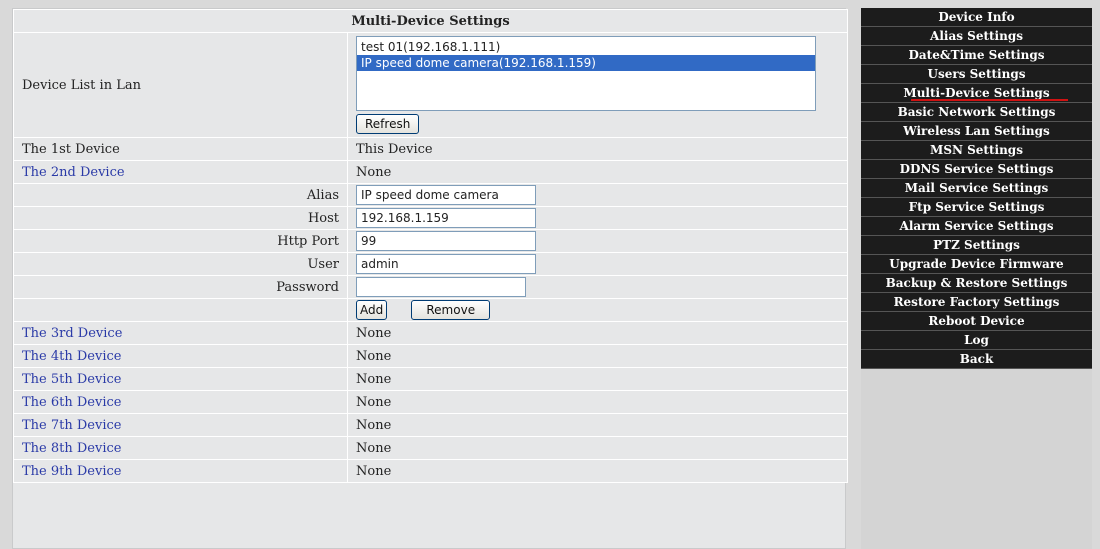  I want to click on user-input, so click(446, 264).